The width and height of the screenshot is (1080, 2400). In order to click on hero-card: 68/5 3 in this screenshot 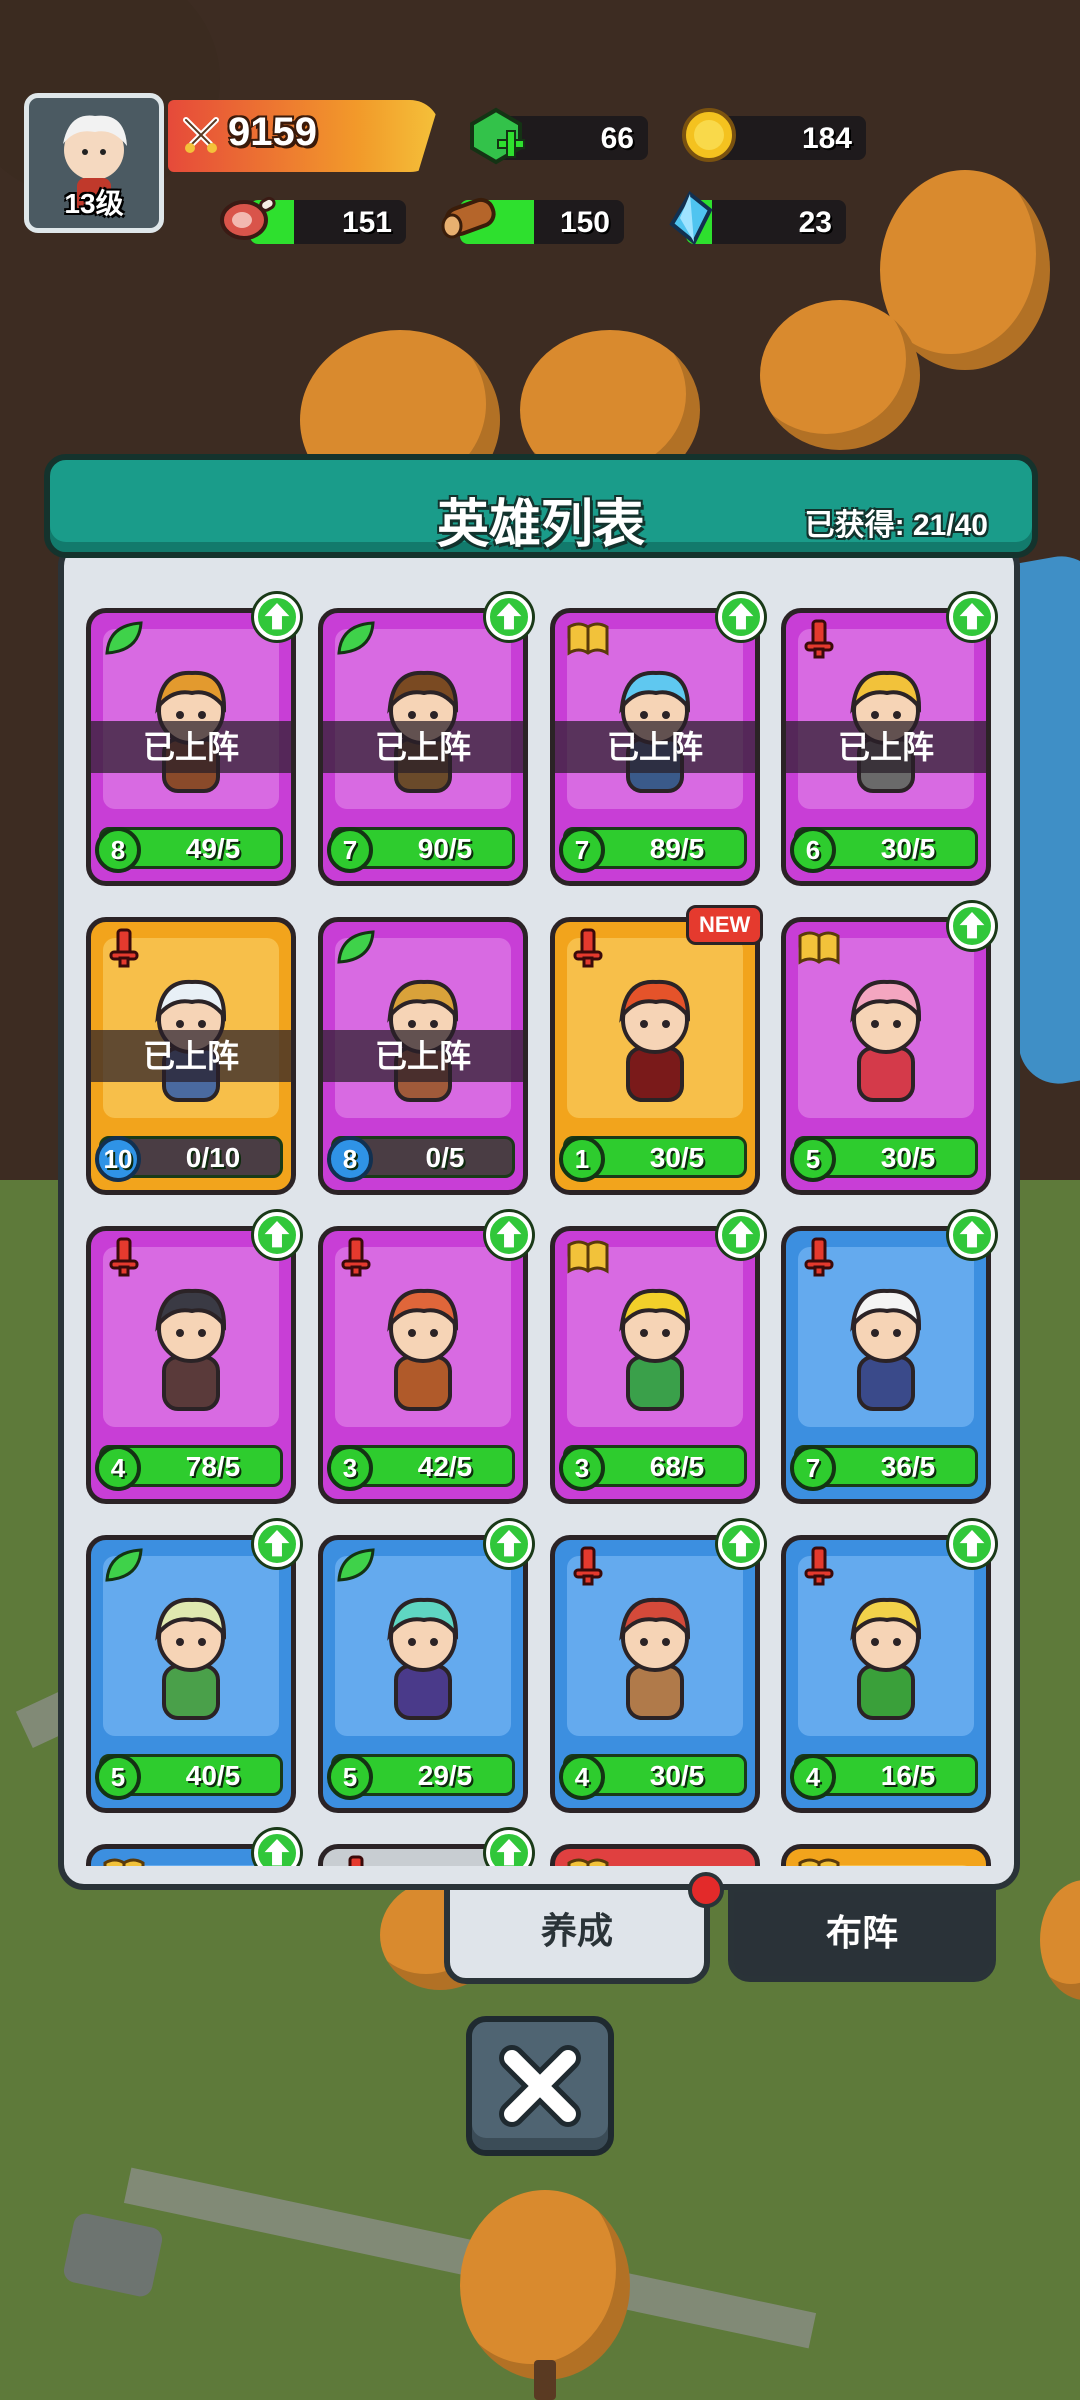, I will do `click(655, 1365)`.